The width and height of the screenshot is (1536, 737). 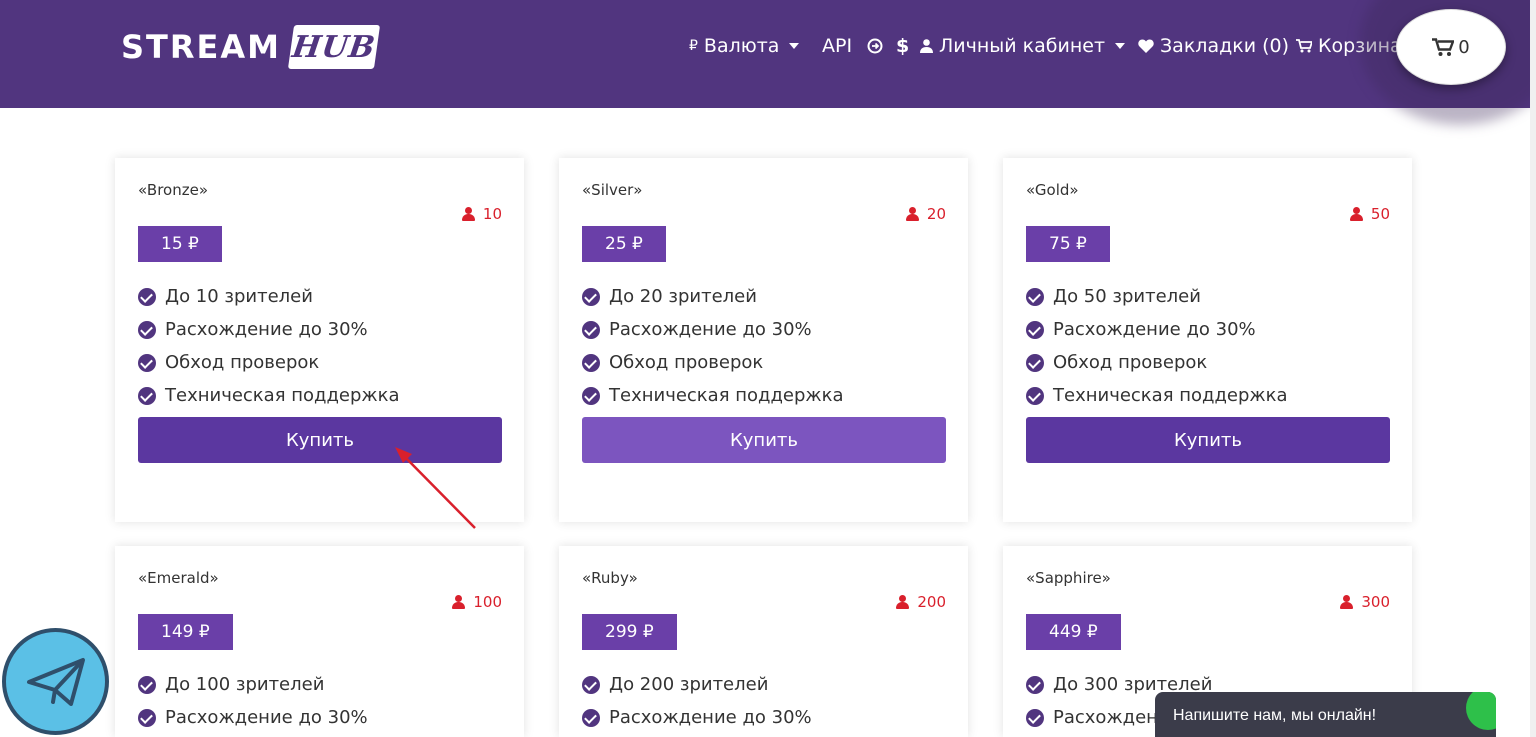 What do you see at coordinates (1073, 632) in the screenshot?
I see `plan-price: 449 ₽` at bounding box center [1073, 632].